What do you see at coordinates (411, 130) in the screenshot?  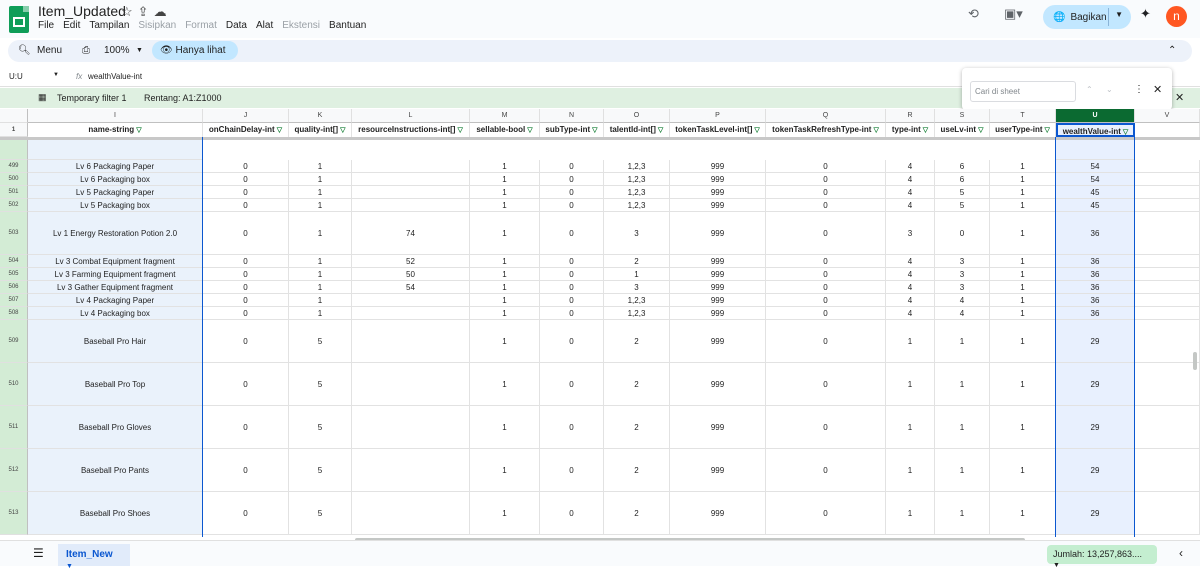 I see `header-cell-l: resourceInstructions-int[] ▽` at bounding box center [411, 130].